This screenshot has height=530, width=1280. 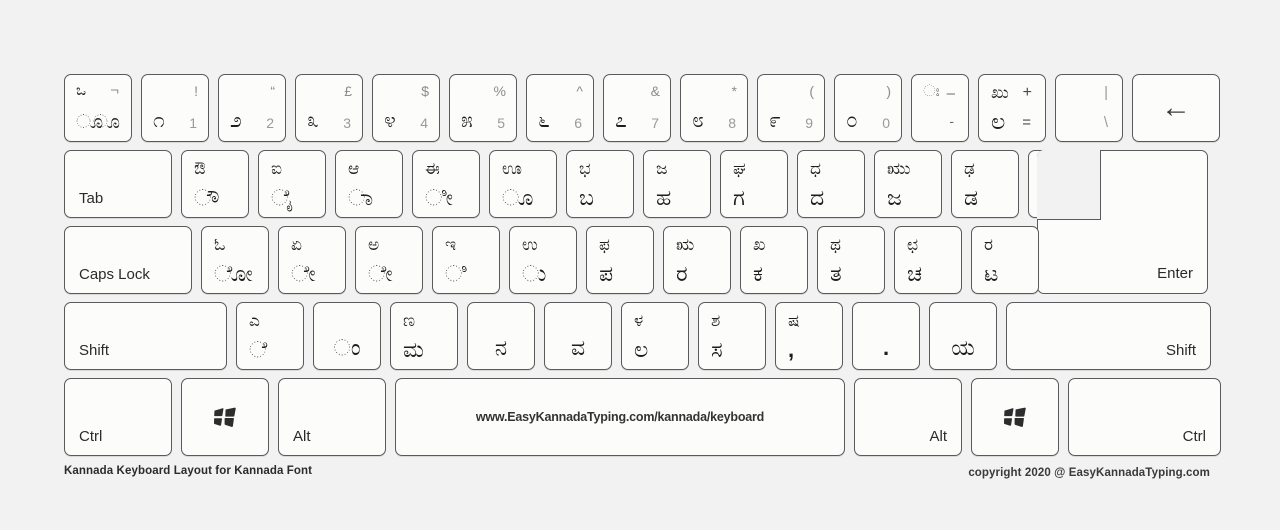 What do you see at coordinates (639, 320) in the screenshot?
I see `key-n-upper-legend: ಳ` at bounding box center [639, 320].